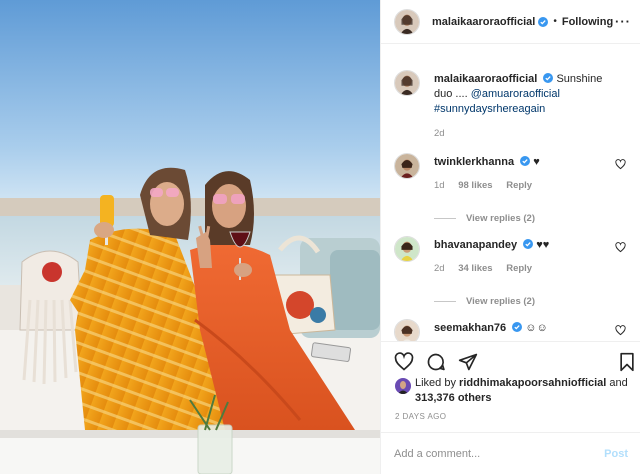 The width and height of the screenshot is (640, 474). Describe the element at coordinates (436, 362) in the screenshot. I see `comment-icon` at that location.